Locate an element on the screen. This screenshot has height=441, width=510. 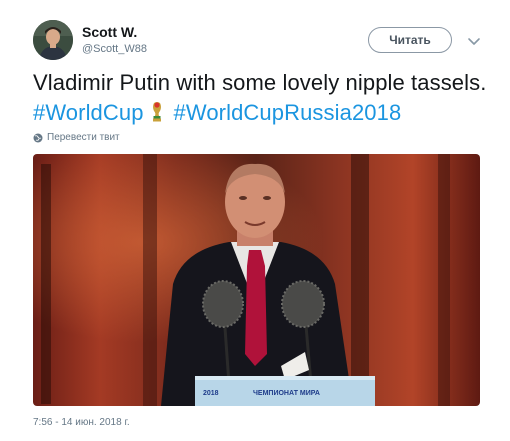
author-handle: @Scott_W88 is located at coordinates (114, 49).